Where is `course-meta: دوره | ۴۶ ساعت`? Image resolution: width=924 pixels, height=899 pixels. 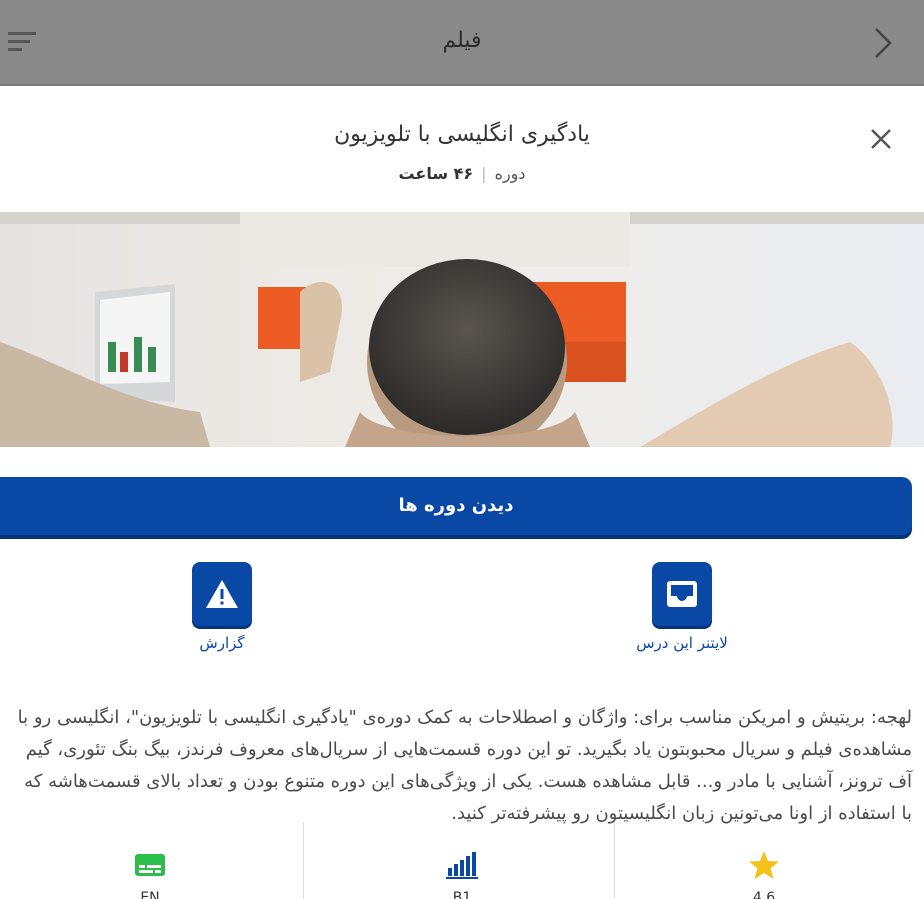 course-meta: دوره | ۴۶ ساعت is located at coordinates (462, 173).